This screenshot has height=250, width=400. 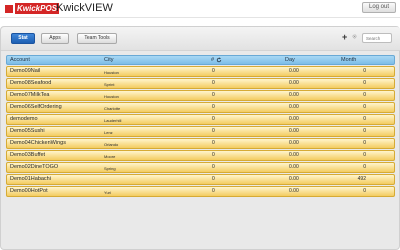 I want to click on stat-tab-button: Stat, so click(x=23, y=38).